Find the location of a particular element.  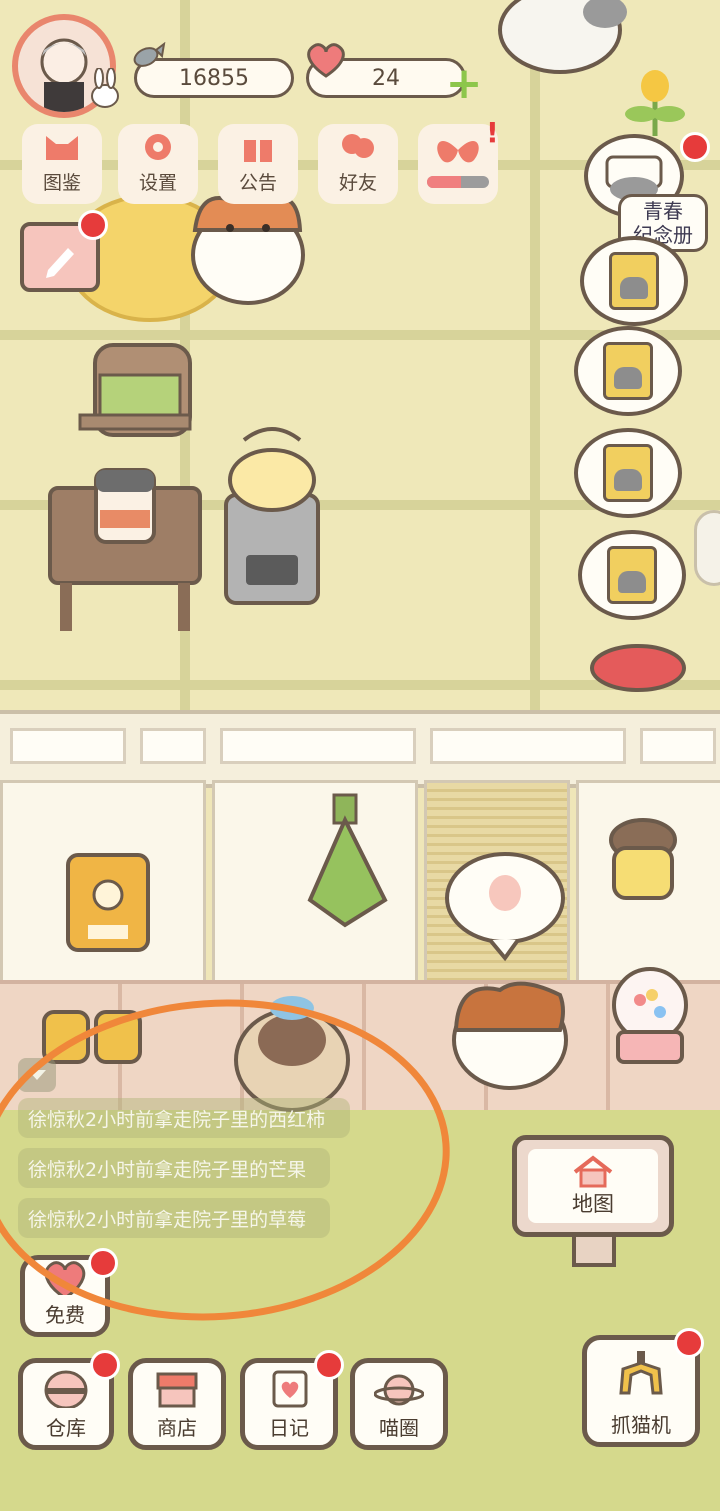

album-label-line1: 青春 is located at coordinates (663, 211).